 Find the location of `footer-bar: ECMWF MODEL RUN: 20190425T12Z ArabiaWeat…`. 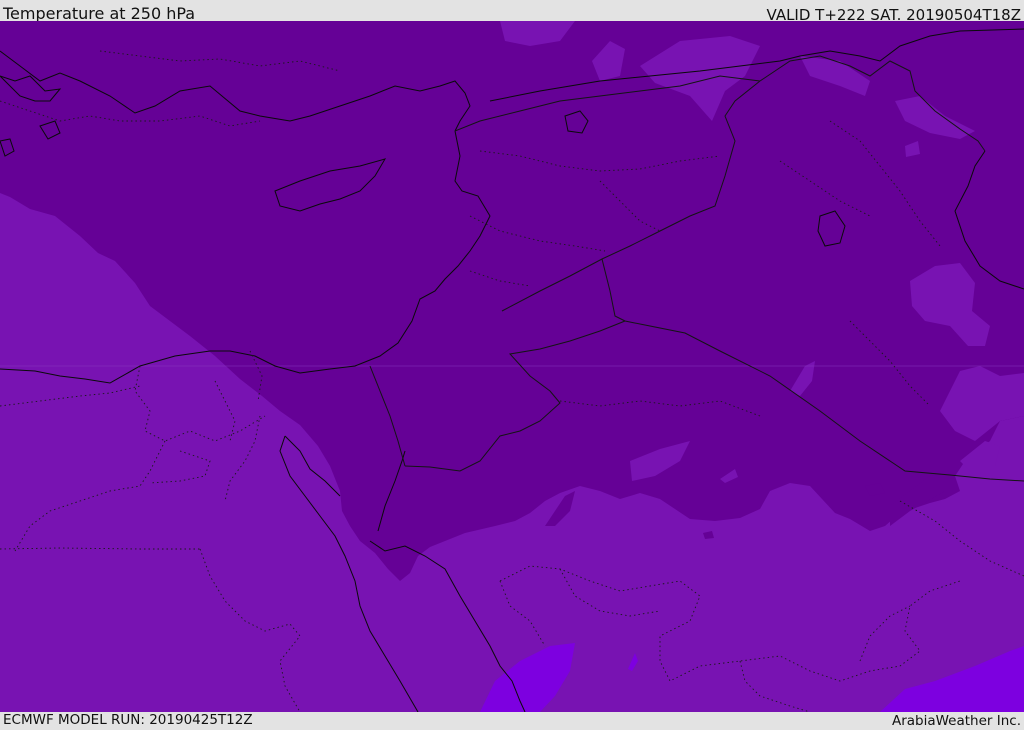

footer-bar: ECMWF MODEL RUN: 20190425T12Z ArabiaWeat… is located at coordinates (512, 720).